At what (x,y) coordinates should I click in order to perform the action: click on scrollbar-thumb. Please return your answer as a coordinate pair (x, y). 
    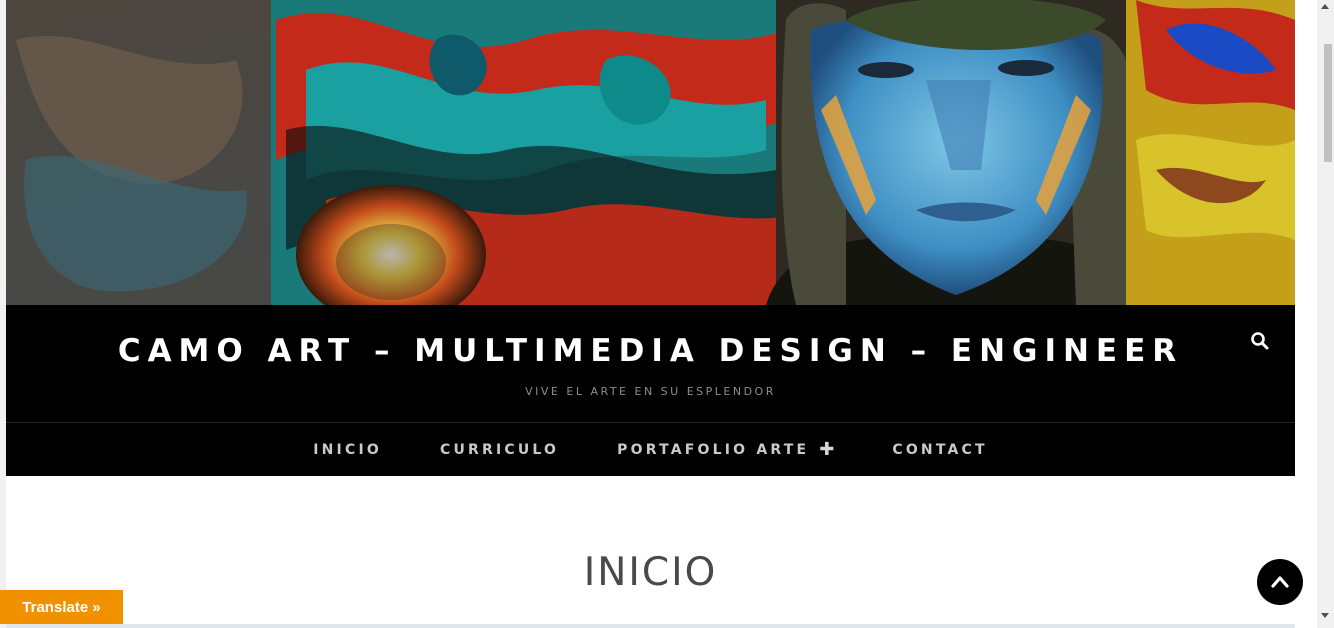
    Looking at the image, I should click on (1328, 103).